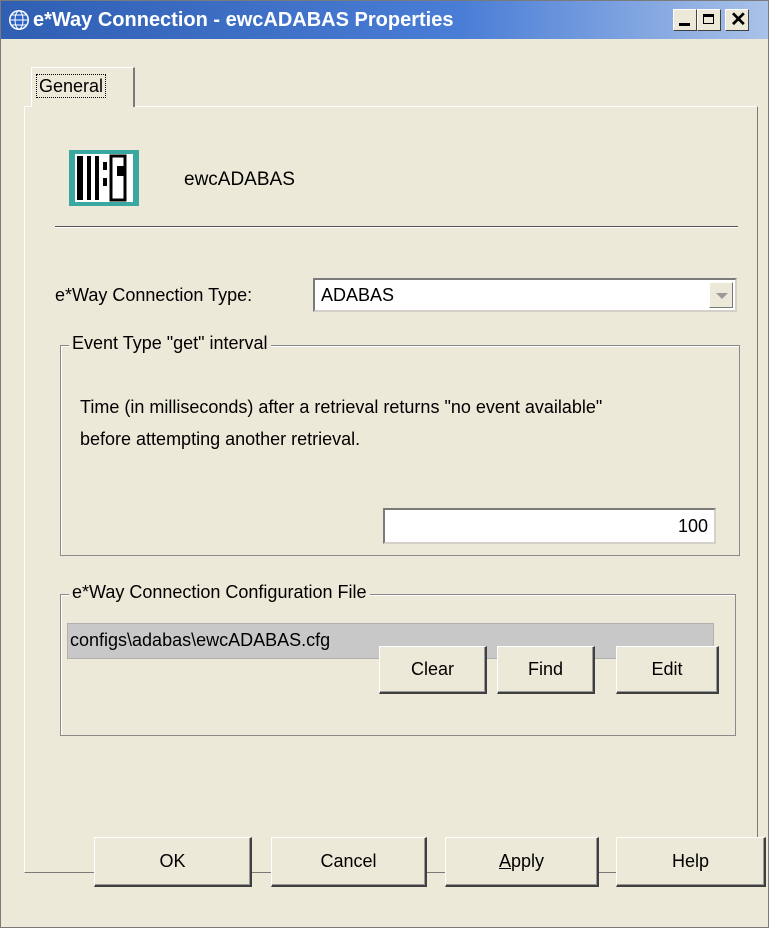 This screenshot has width=769, height=928. I want to click on minimize-button, so click(685, 20).